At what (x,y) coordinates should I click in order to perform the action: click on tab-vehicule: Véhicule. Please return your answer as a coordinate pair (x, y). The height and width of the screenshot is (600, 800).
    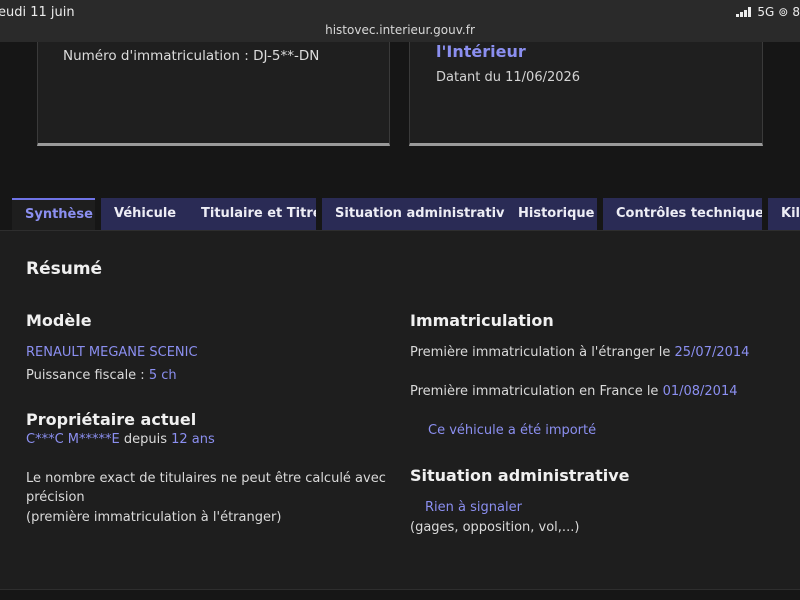
    Looking at the image, I should click on (147, 214).